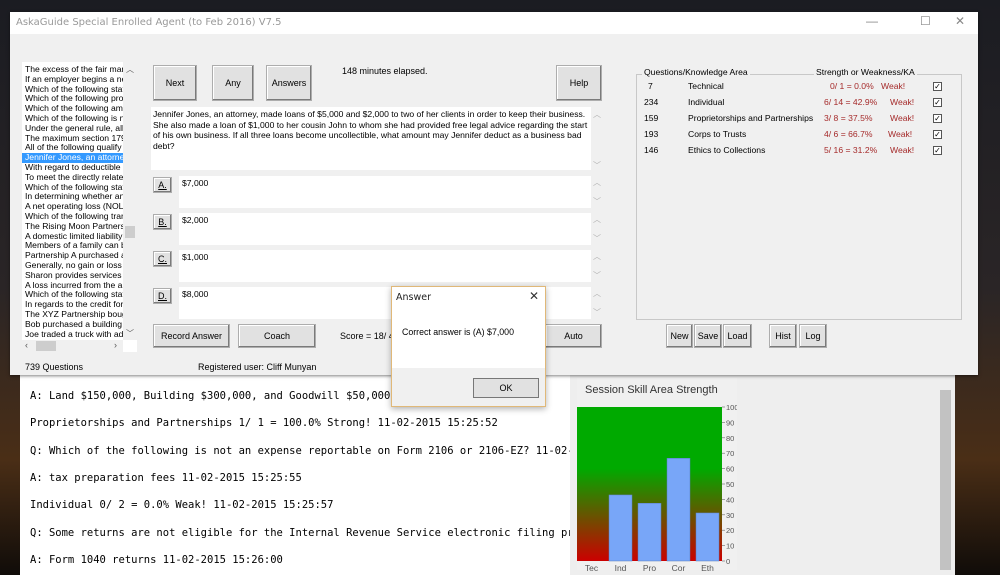 The image size is (1000, 575). Describe the element at coordinates (72, 266) in the screenshot. I see `question-list-item: Generally, no gain or loss is` at that location.